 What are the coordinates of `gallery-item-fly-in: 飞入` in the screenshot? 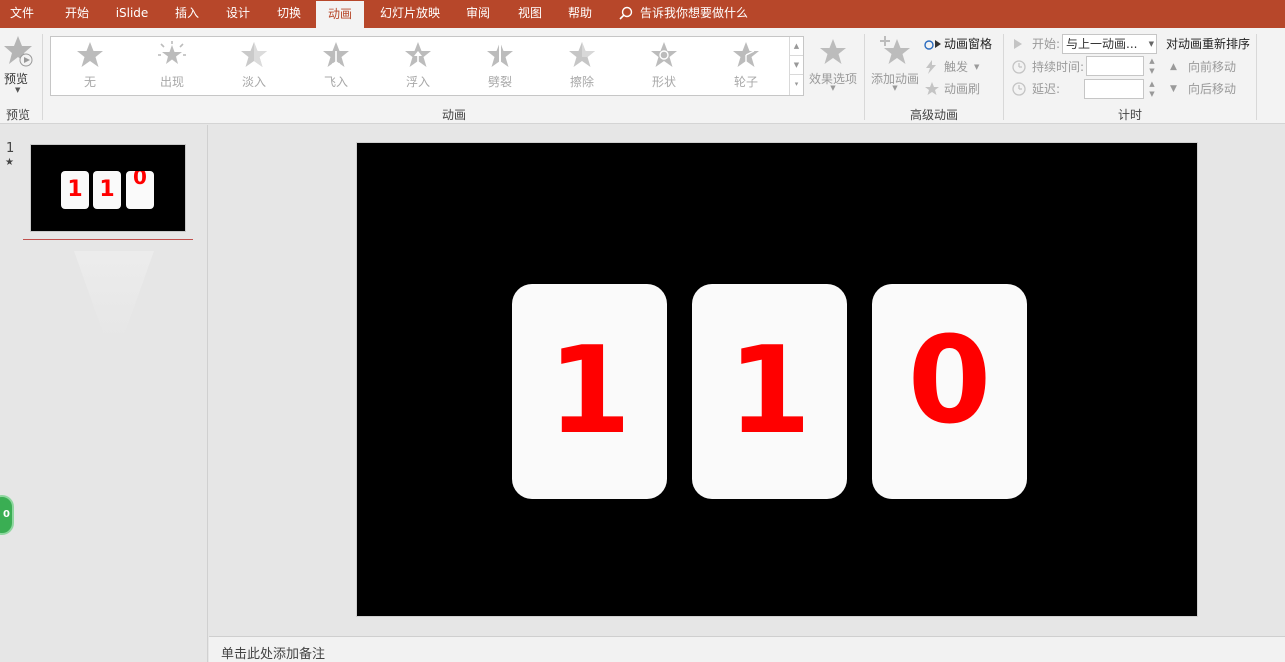 It's located at (336, 66).